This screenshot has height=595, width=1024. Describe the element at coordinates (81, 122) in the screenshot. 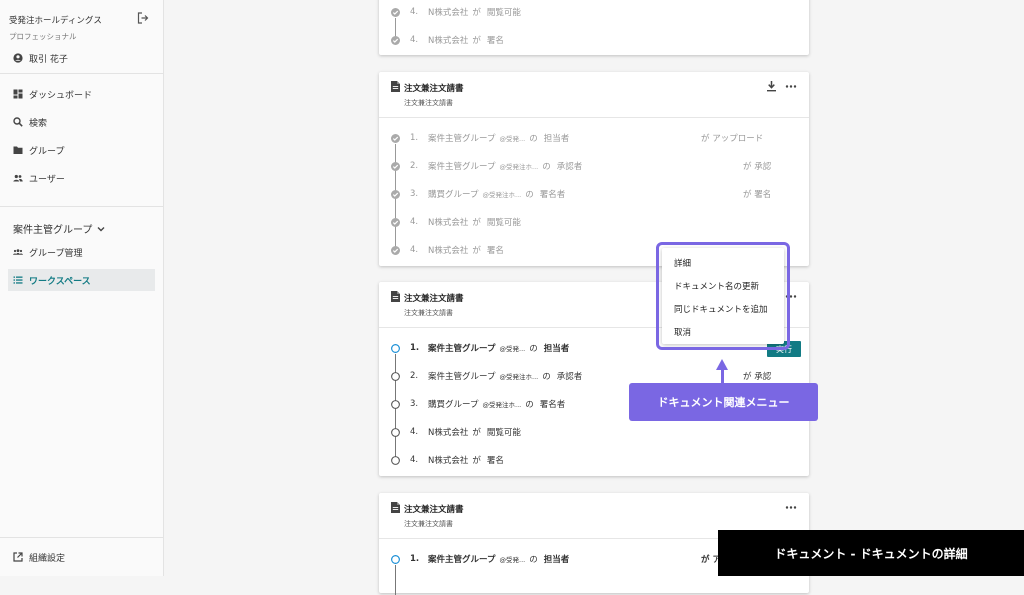

I see `sidebar-item-search: 検索` at that location.